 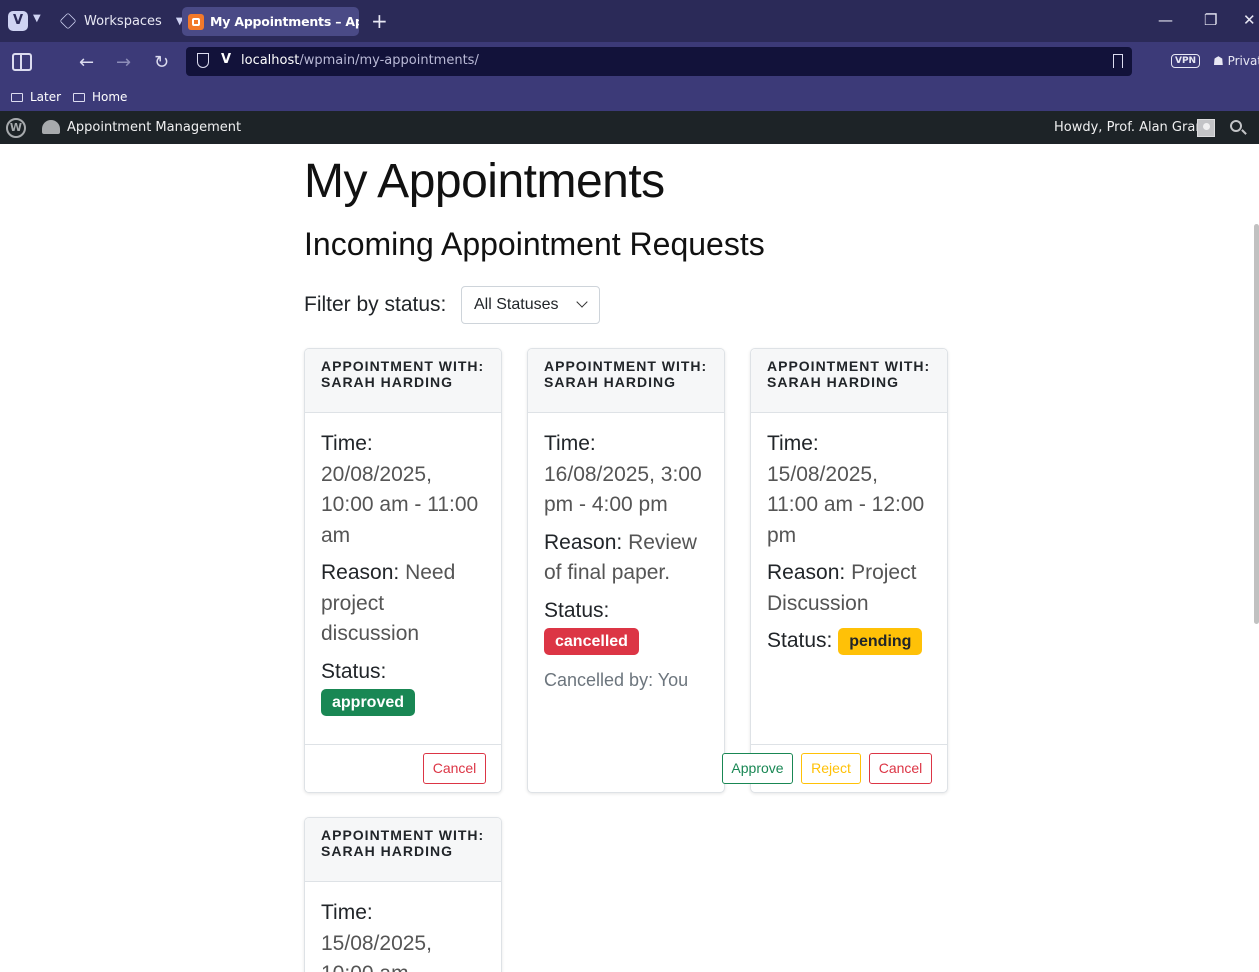 What do you see at coordinates (1118, 61) in the screenshot?
I see `bookmark-icon` at bounding box center [1118, 61].